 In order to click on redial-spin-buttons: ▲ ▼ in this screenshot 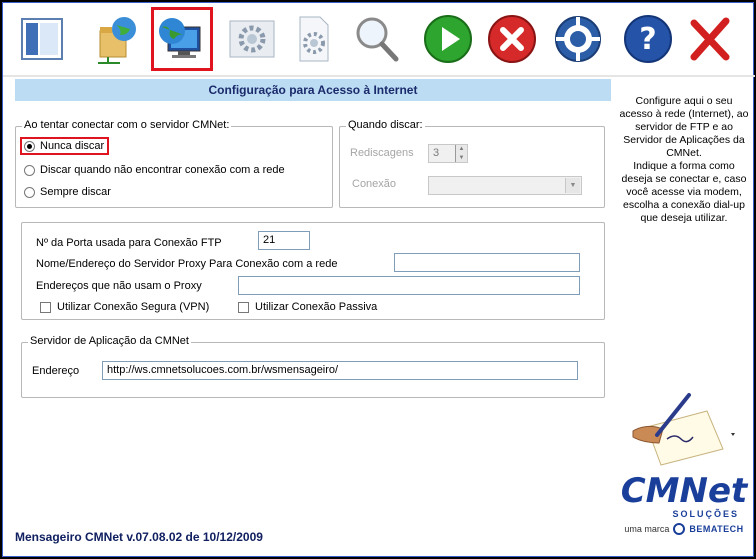, I will do `click(461, 153)`.